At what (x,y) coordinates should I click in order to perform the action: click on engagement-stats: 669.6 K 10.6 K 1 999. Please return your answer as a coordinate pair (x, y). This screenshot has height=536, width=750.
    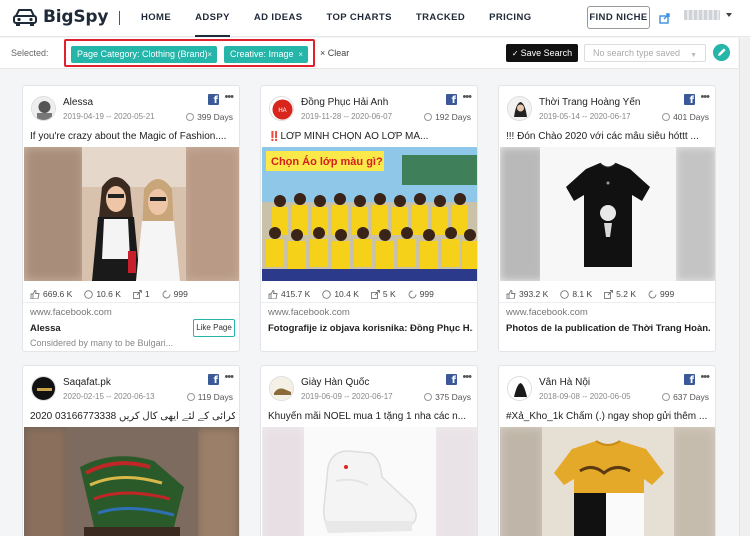
    Looking at the image, I should click on (132, 294).